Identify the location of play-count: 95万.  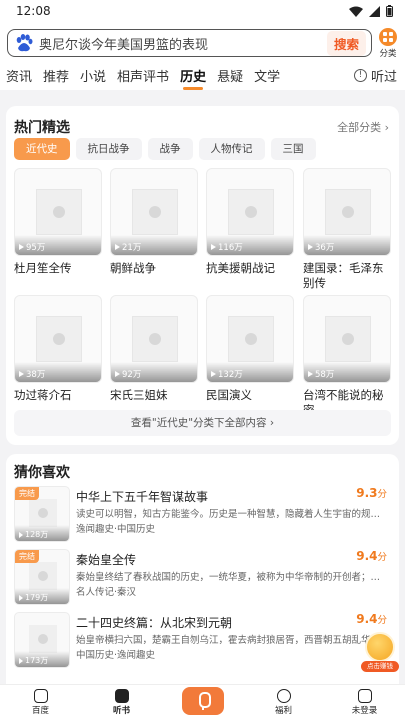
(32, 247).